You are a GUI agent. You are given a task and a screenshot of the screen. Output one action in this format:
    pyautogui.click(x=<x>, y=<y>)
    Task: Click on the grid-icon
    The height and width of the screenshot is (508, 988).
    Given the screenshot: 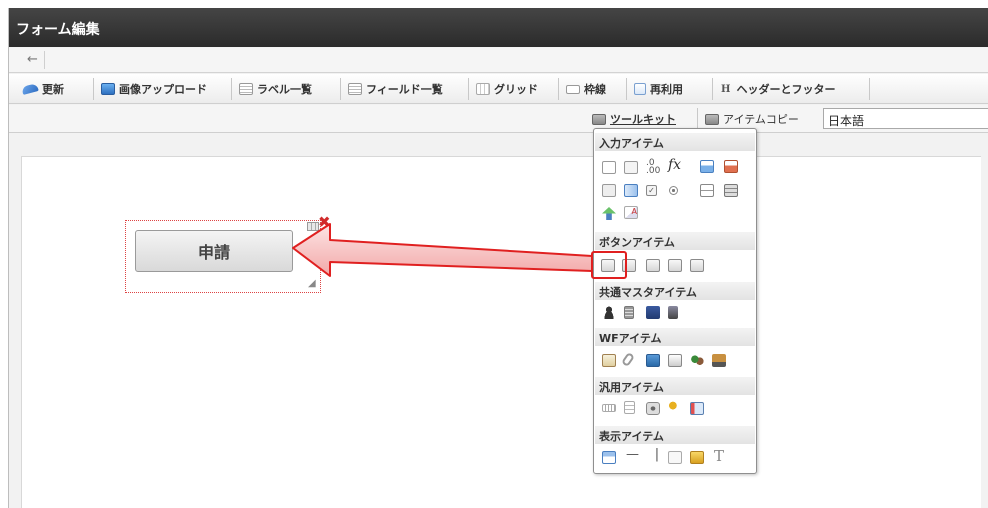 What is the action you would take?
    pyautogui.click(x=483, y=89)
    